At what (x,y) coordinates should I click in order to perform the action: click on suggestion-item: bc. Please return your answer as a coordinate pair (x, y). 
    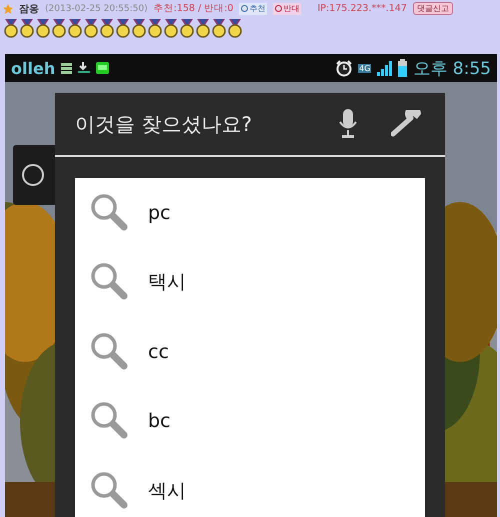
    Looking at the image, I should click on (250, 421).